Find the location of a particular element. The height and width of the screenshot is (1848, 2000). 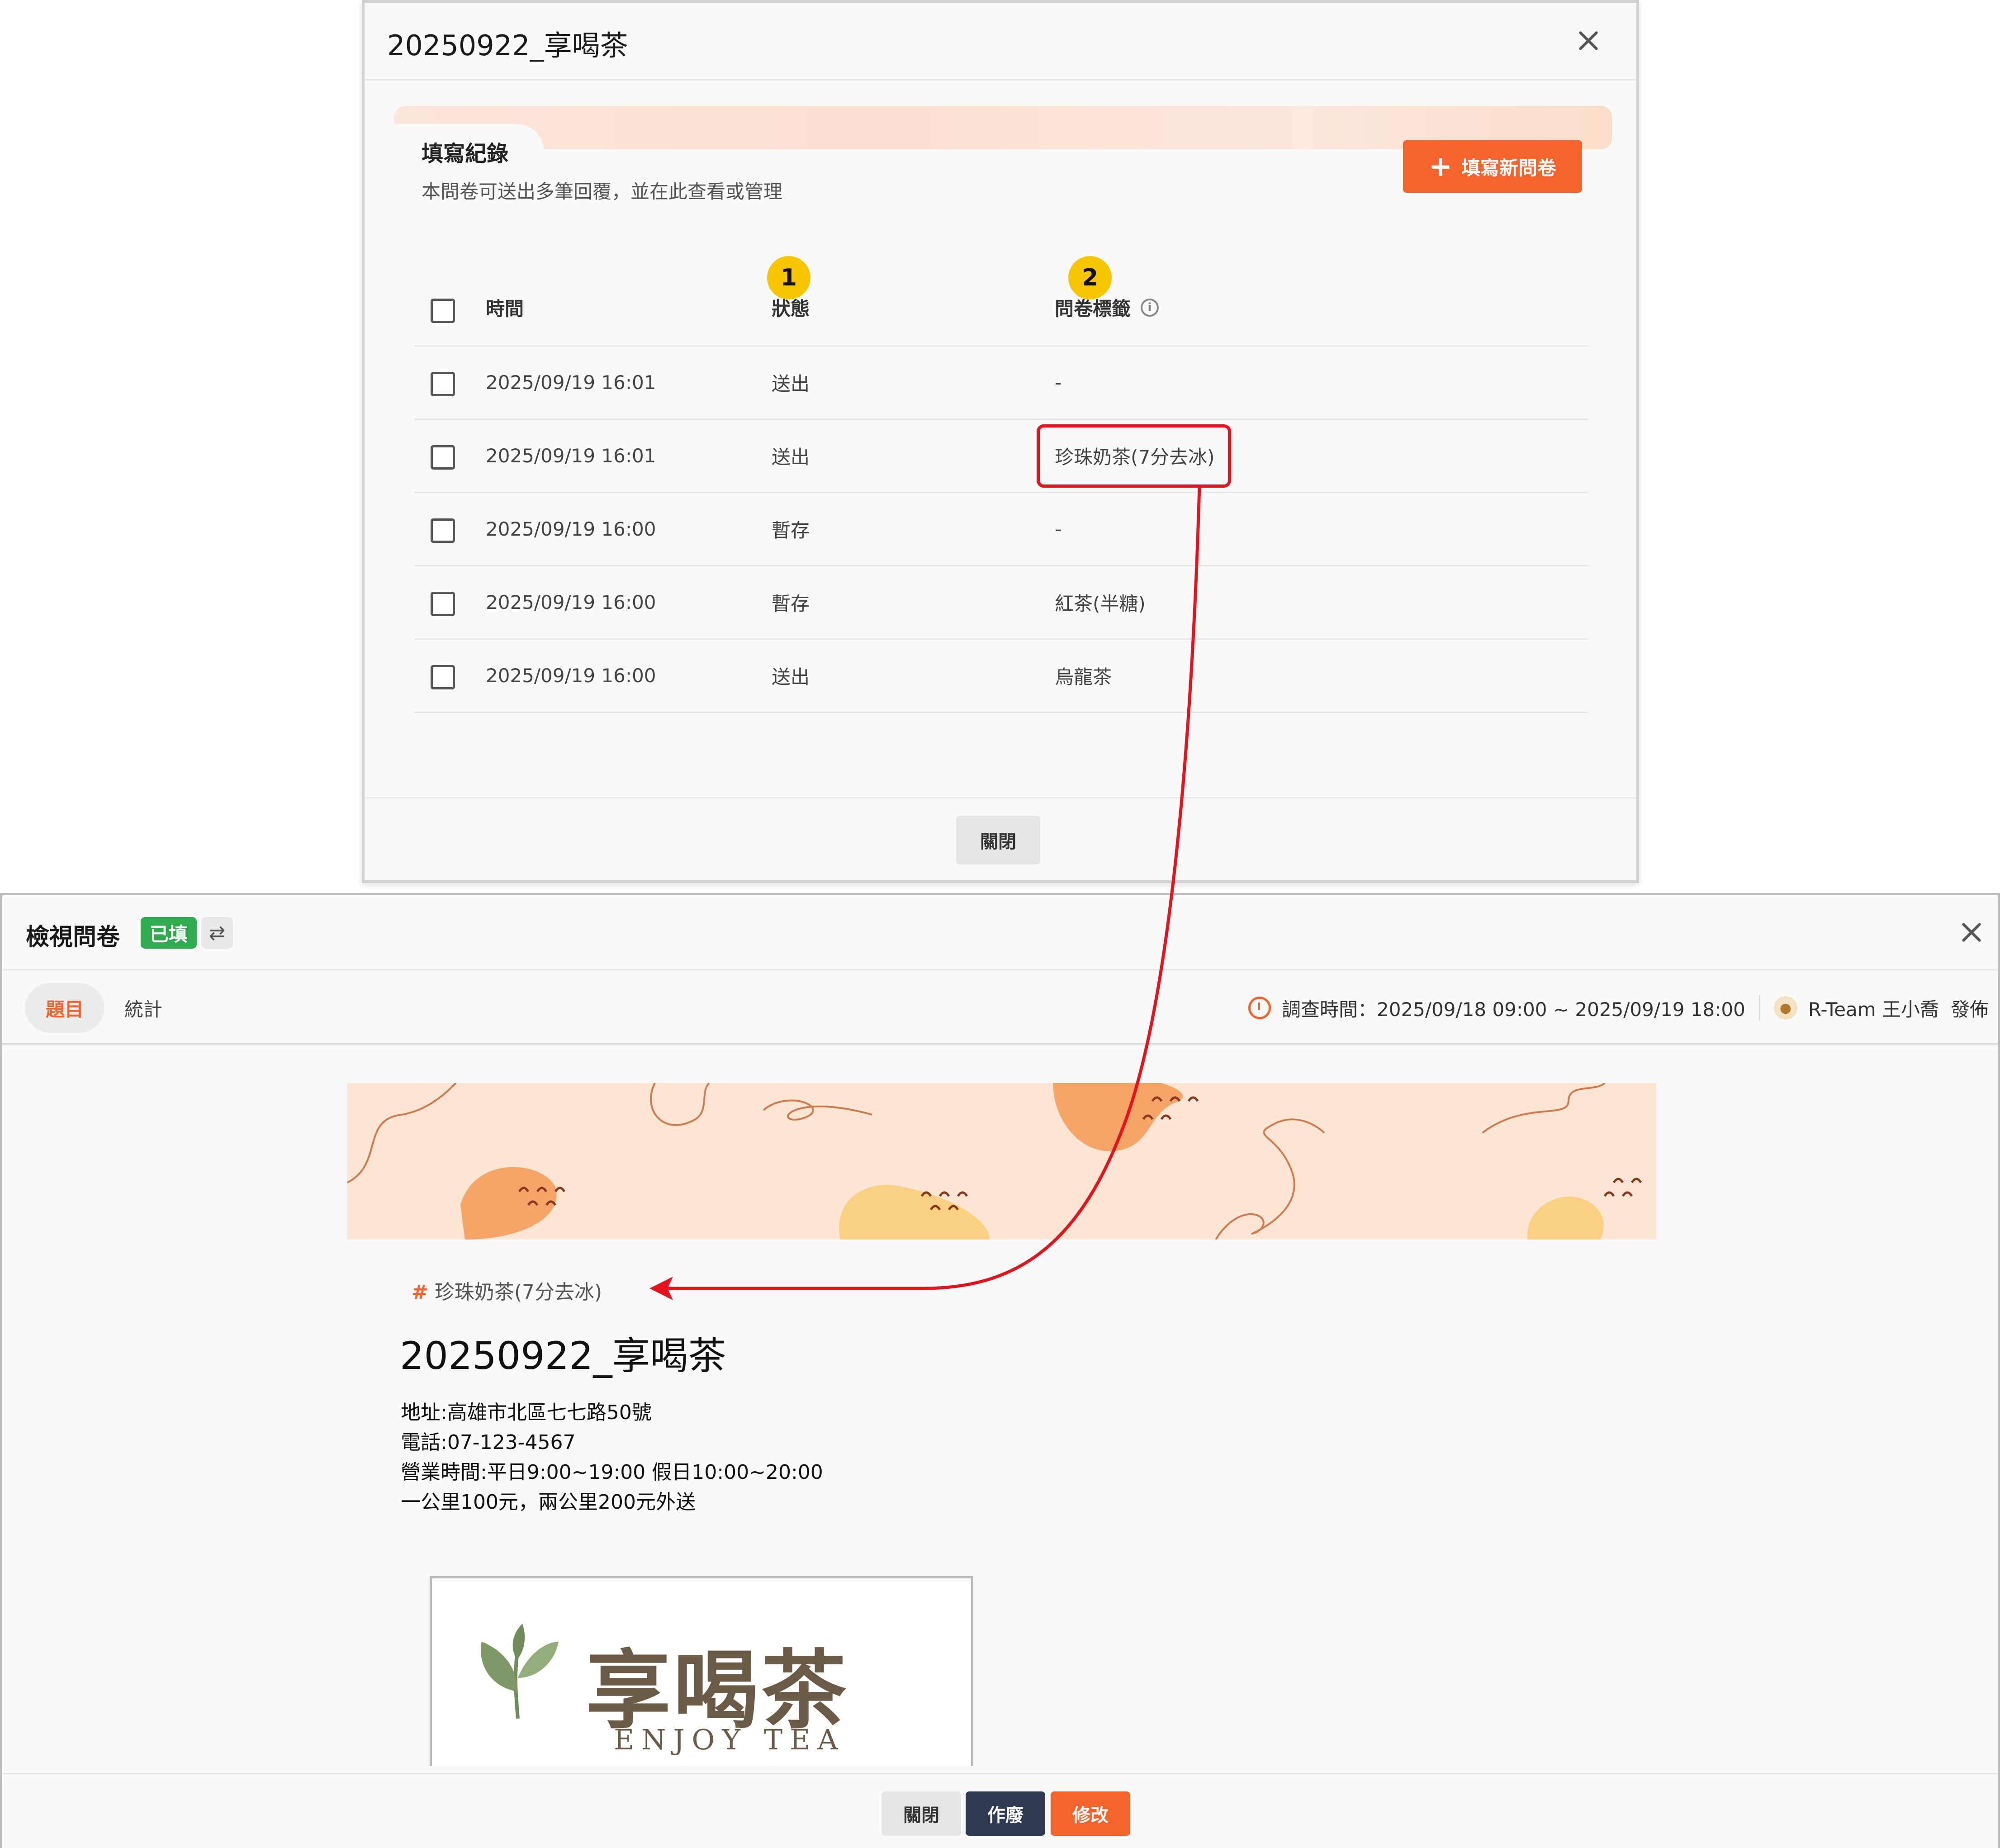

new-survey-button: + 填寫新問卷 is located at coordinates (1492, 166).